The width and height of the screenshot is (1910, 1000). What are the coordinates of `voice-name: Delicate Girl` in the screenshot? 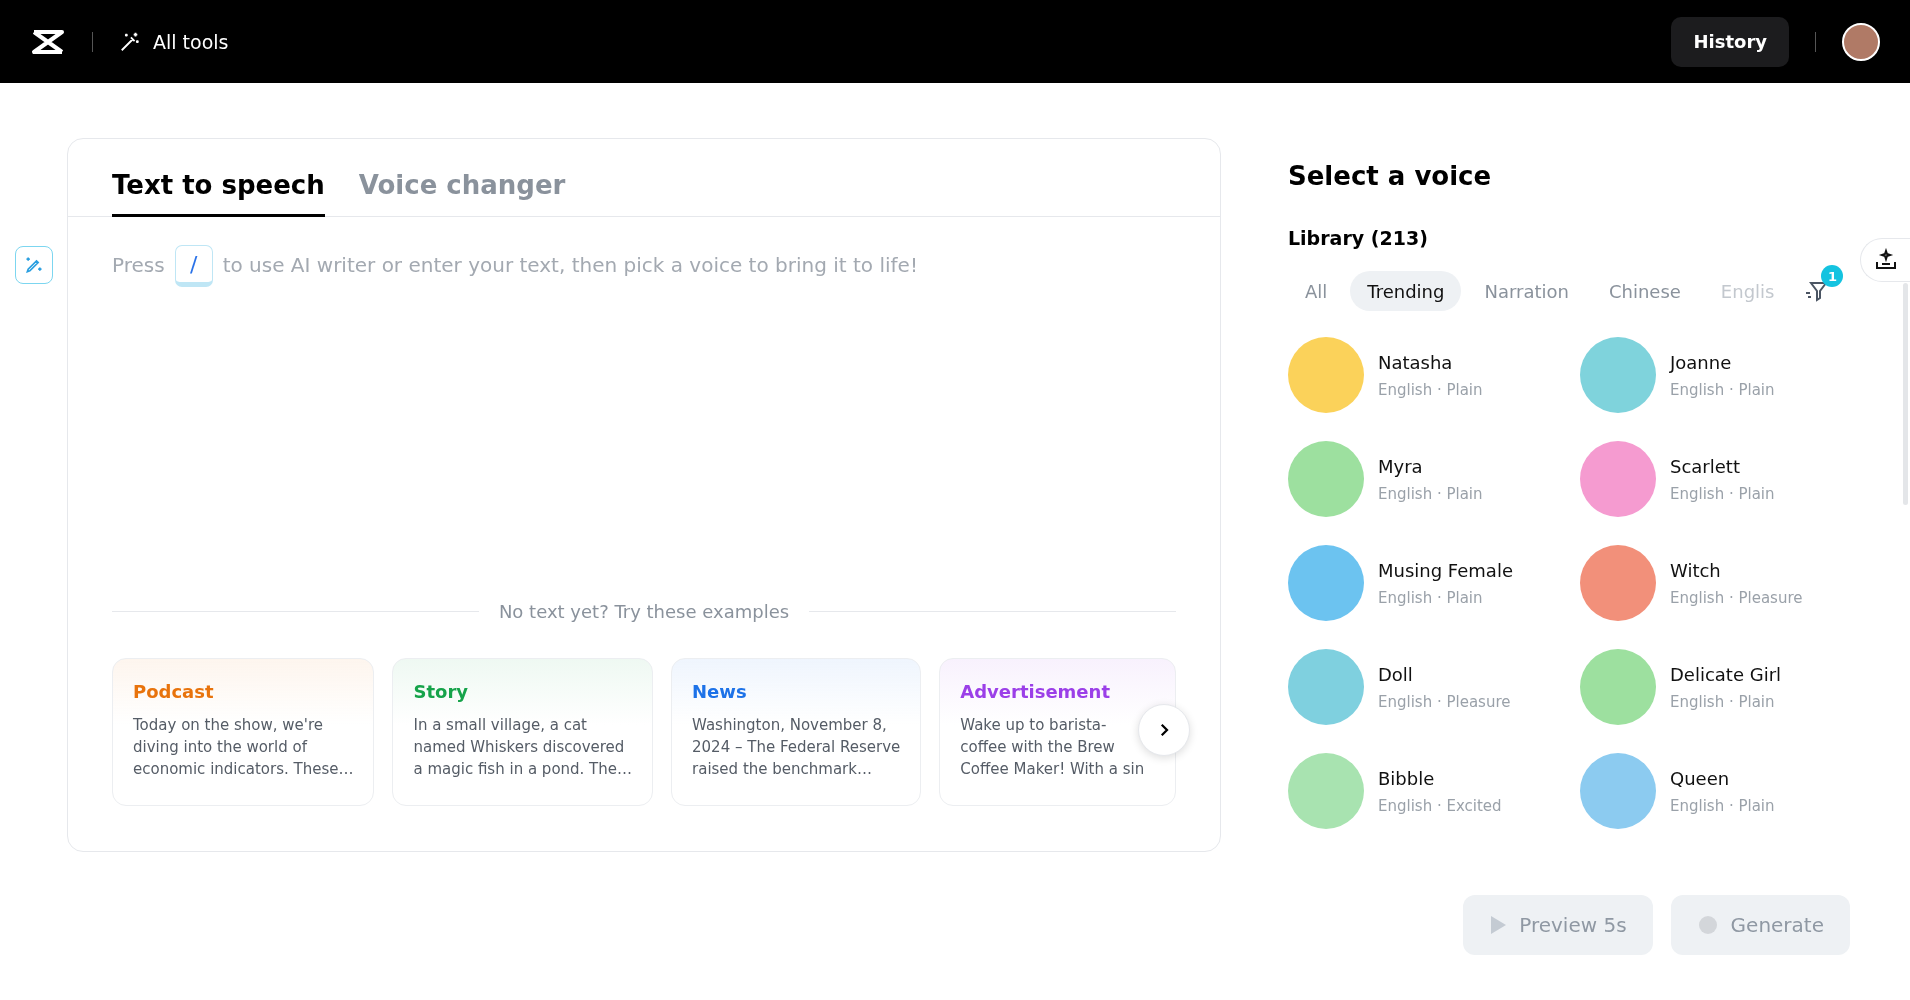 It's located at (1726, 674).